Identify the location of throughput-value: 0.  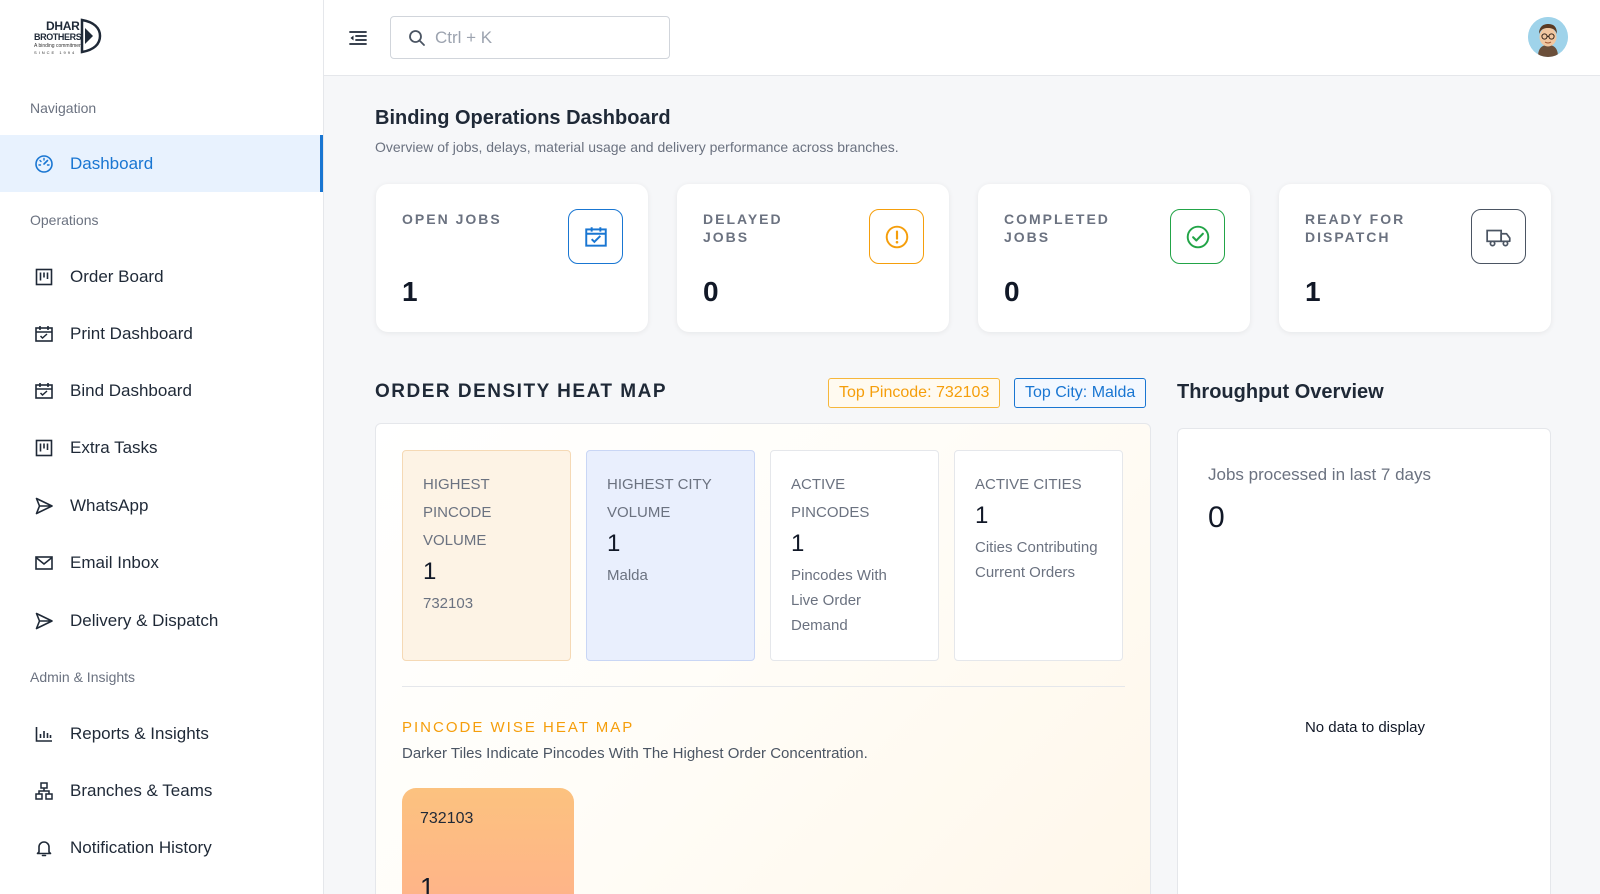
(1216, 517).